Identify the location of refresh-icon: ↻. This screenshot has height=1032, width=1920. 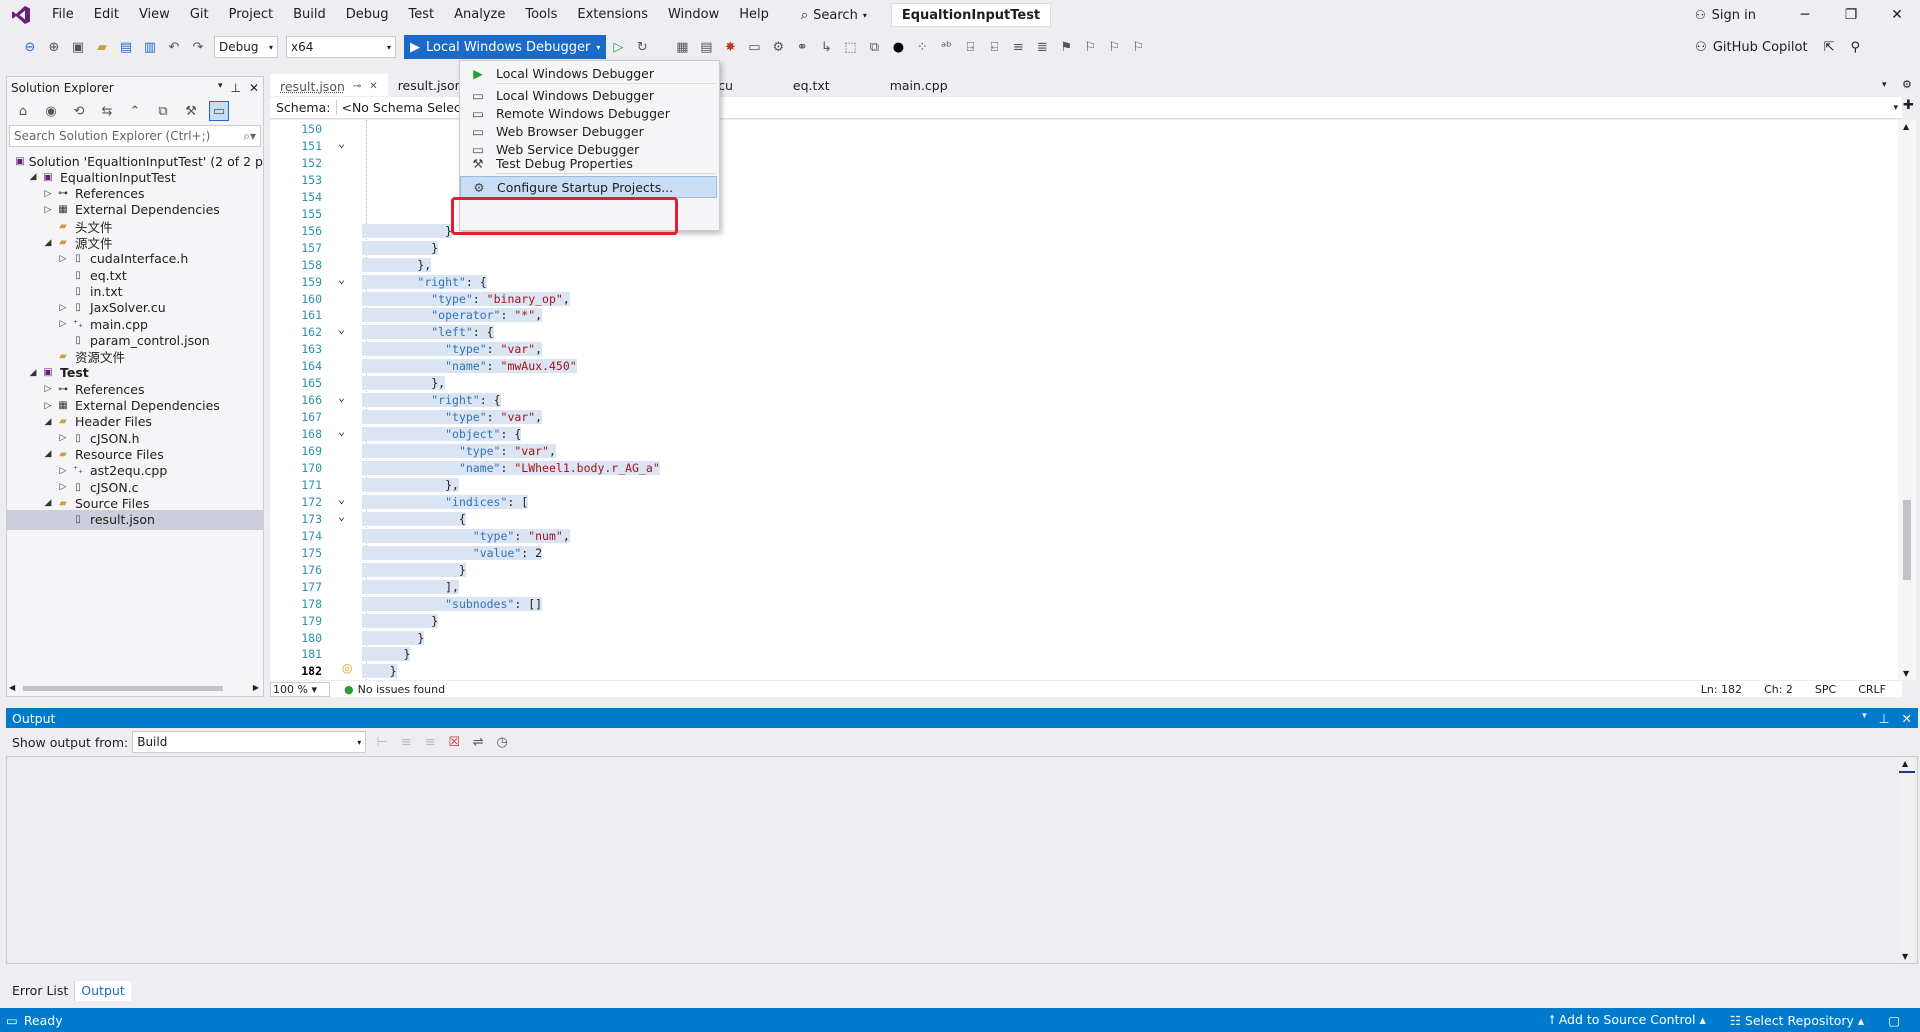
(642, 47).